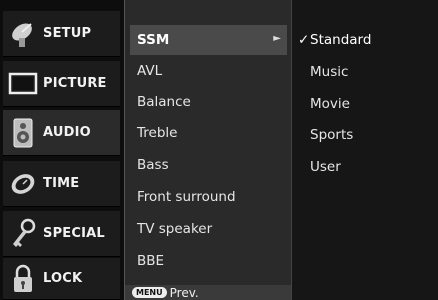  I want to click on tab-label: AUDIO, so click(67, 132).